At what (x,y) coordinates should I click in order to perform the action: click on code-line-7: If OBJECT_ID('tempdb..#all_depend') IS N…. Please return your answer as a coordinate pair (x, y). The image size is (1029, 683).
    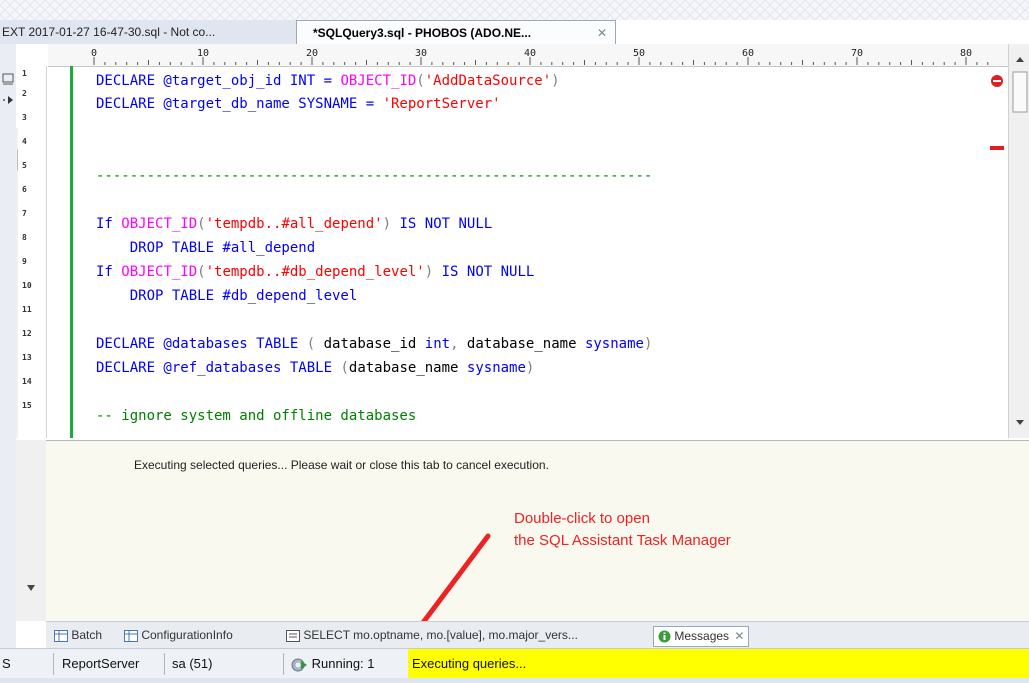
    Looking at the image, I should click on (294, 224).